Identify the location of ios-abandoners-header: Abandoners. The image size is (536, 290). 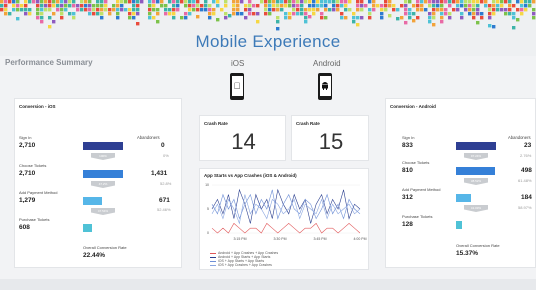
(148, 137).